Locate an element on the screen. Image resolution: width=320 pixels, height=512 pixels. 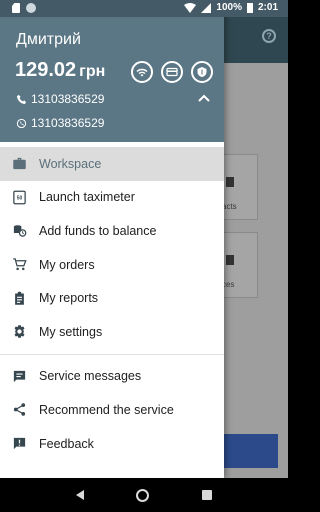
menu-item-label: Add funds to balance is located at coordinates (98, 230).